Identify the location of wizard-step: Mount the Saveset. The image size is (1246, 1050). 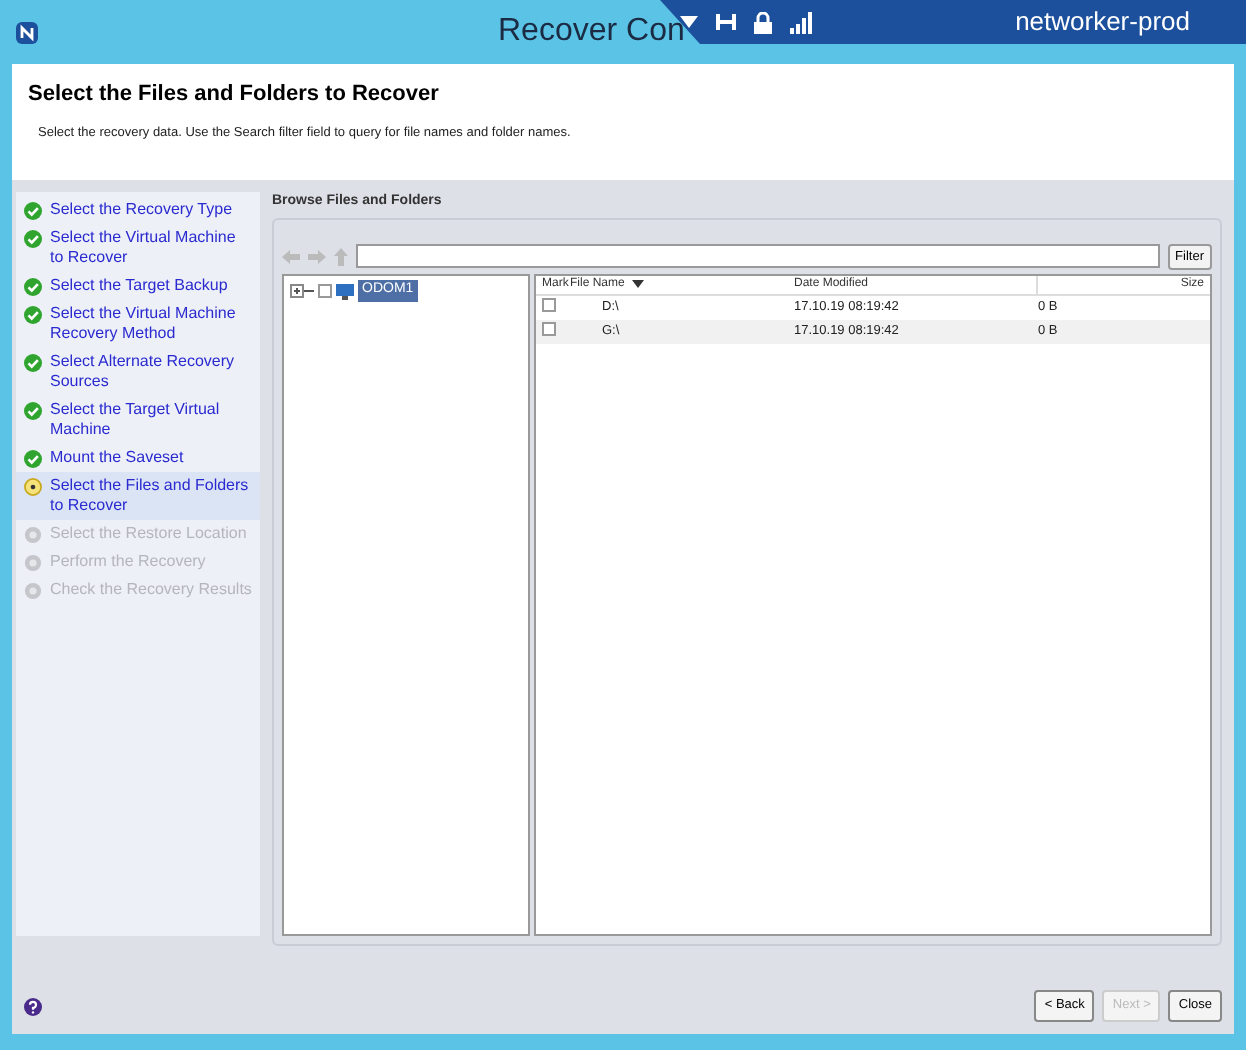
(117, 458).